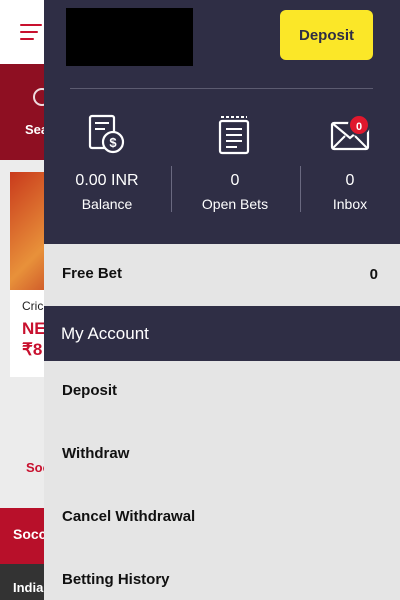 The width and height of the screenshot is (400, 600). Describe the element at coordinates (235, 135) in the screenshot. I see `receipt-icon` at that location.